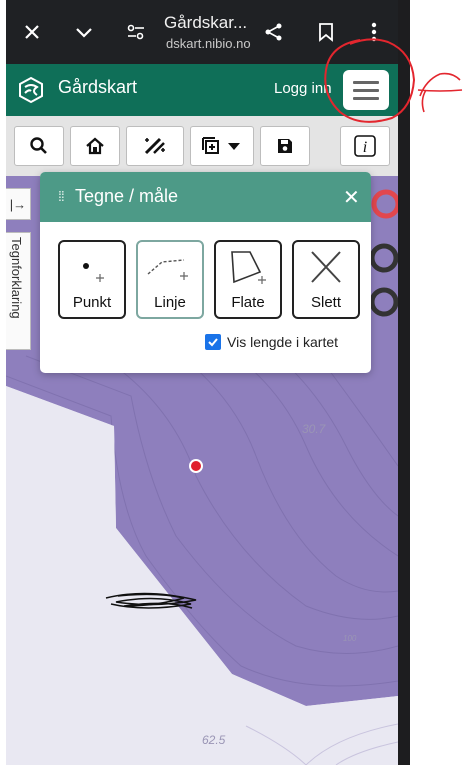  I want to click on browser-url: dskart.nibio.no, so click(208, 43).